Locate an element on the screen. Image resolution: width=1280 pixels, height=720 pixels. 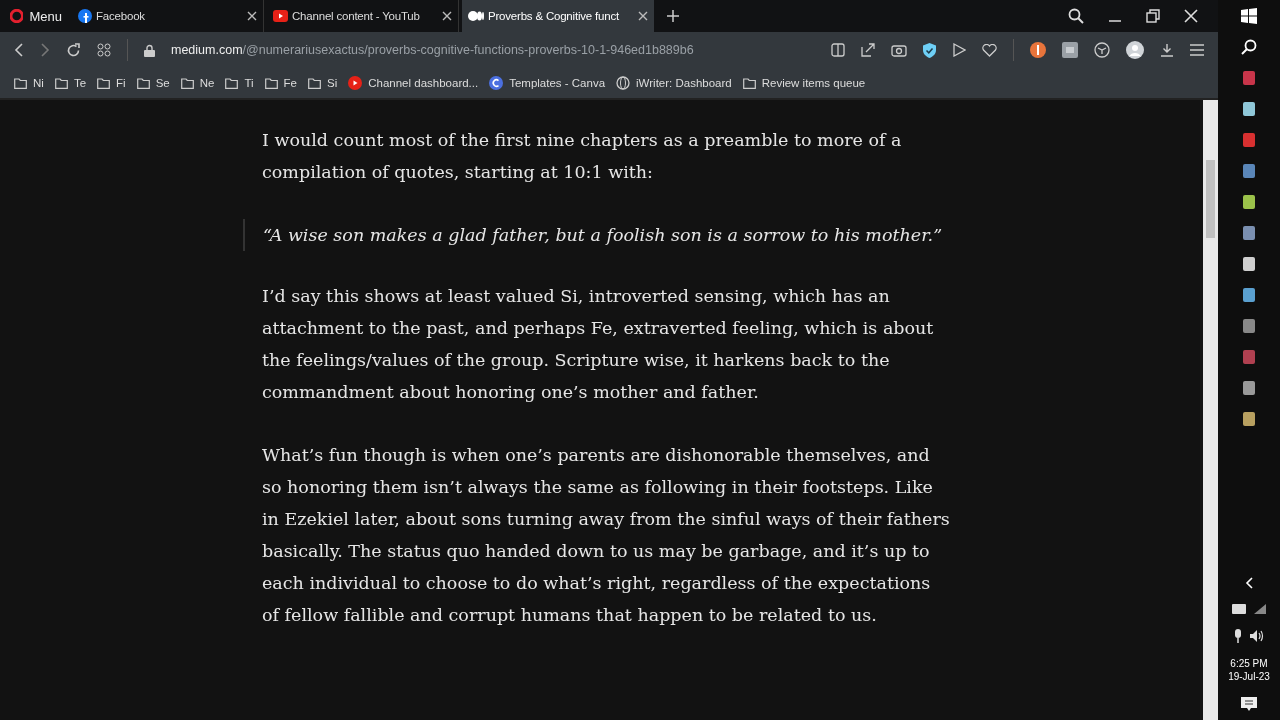
chevron-icon is located at coordinates (1249, 583).